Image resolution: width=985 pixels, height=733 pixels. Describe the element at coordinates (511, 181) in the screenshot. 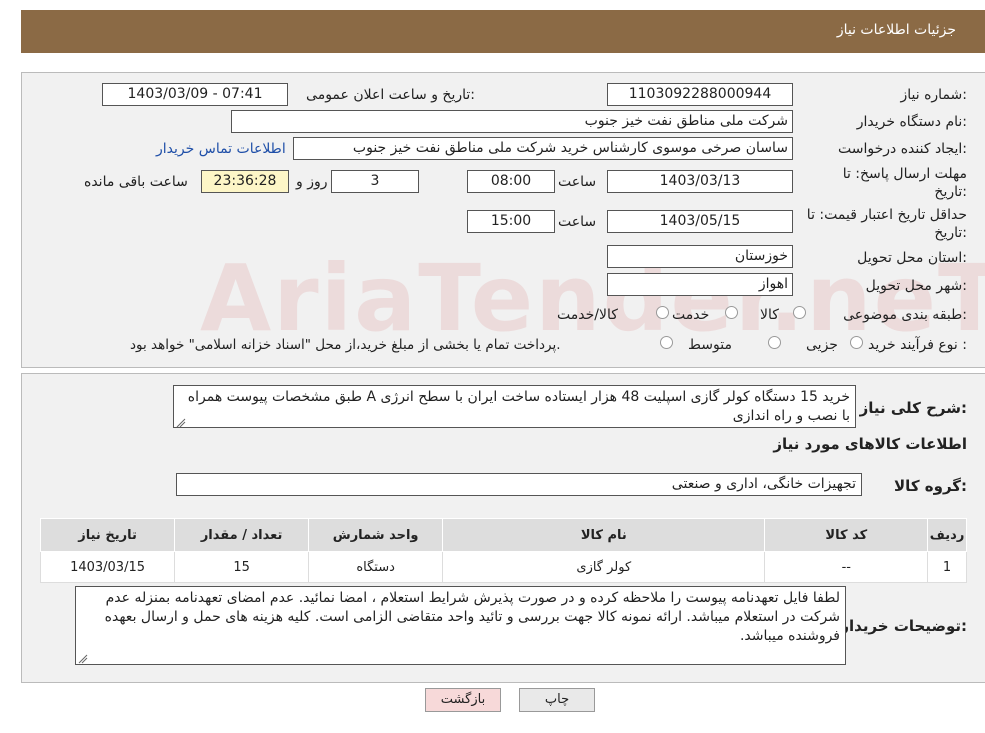

I see `deadline-time-field: 08:00` at that location.